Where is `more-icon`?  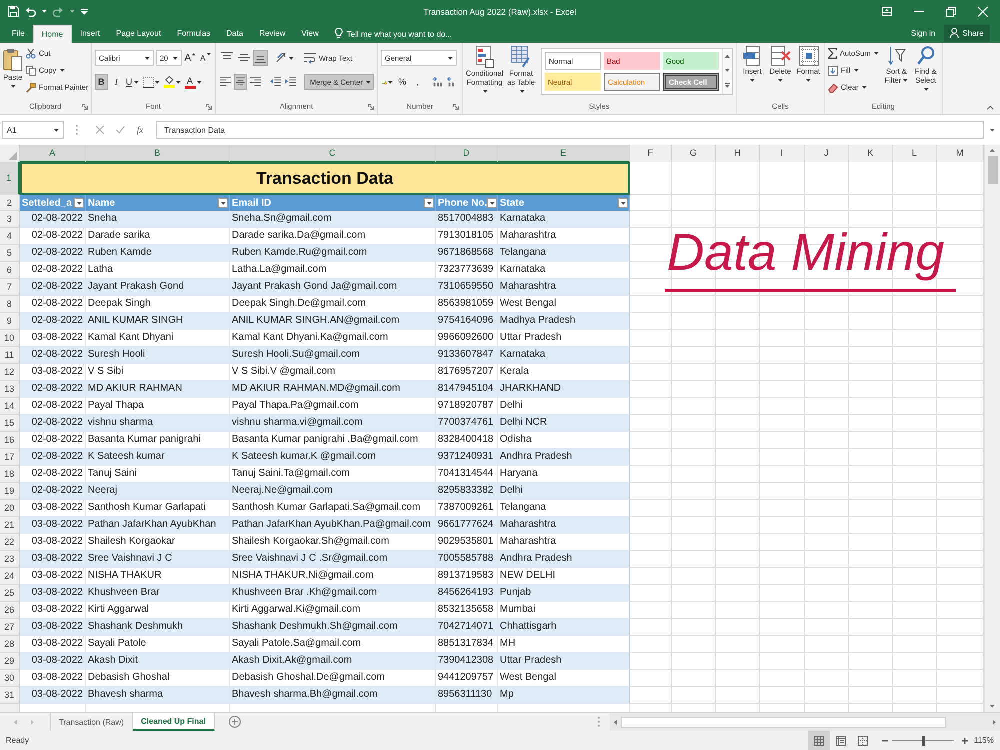 more-icon is located at coordinates (727, 85).